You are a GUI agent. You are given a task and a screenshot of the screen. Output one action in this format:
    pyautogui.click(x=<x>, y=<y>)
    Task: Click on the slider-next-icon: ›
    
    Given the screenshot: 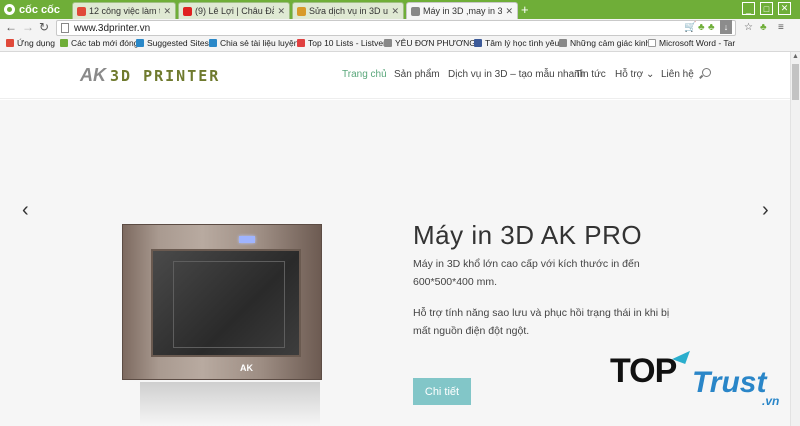 What is the action you would take?
    pyautogui.click(x=765, y=210)
    